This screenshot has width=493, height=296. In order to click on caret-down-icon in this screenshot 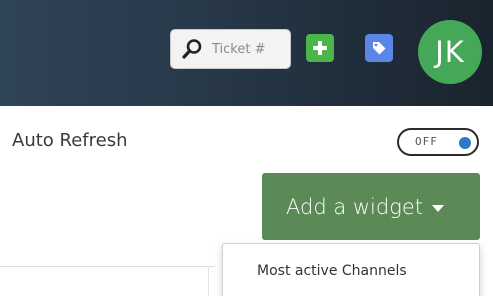, I will do `click(437, 208)`.